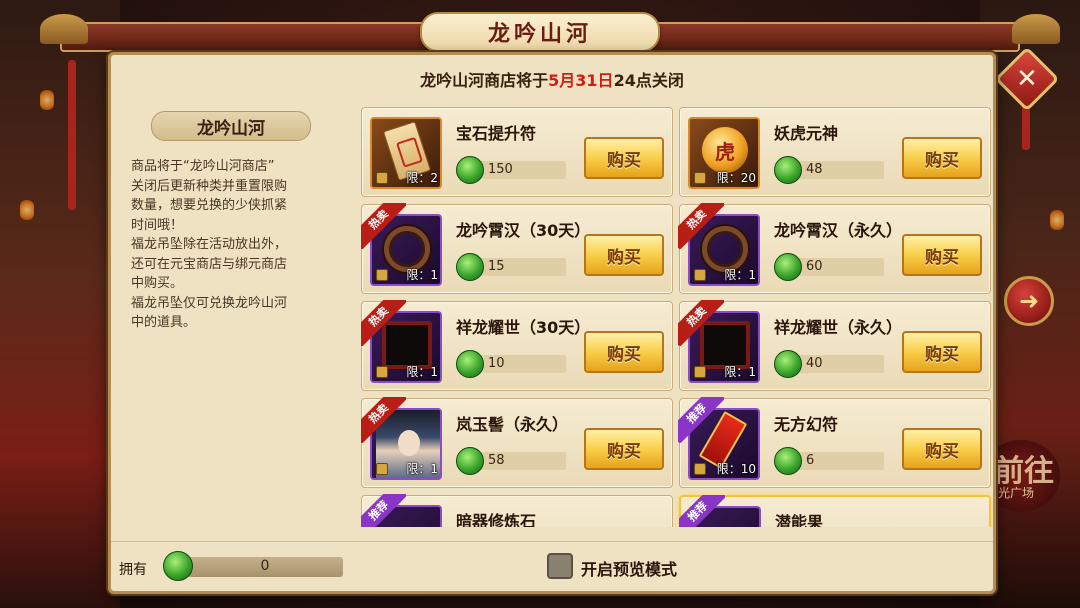  I want to click on next-arrow-button: ➜, so click(1029, 301).